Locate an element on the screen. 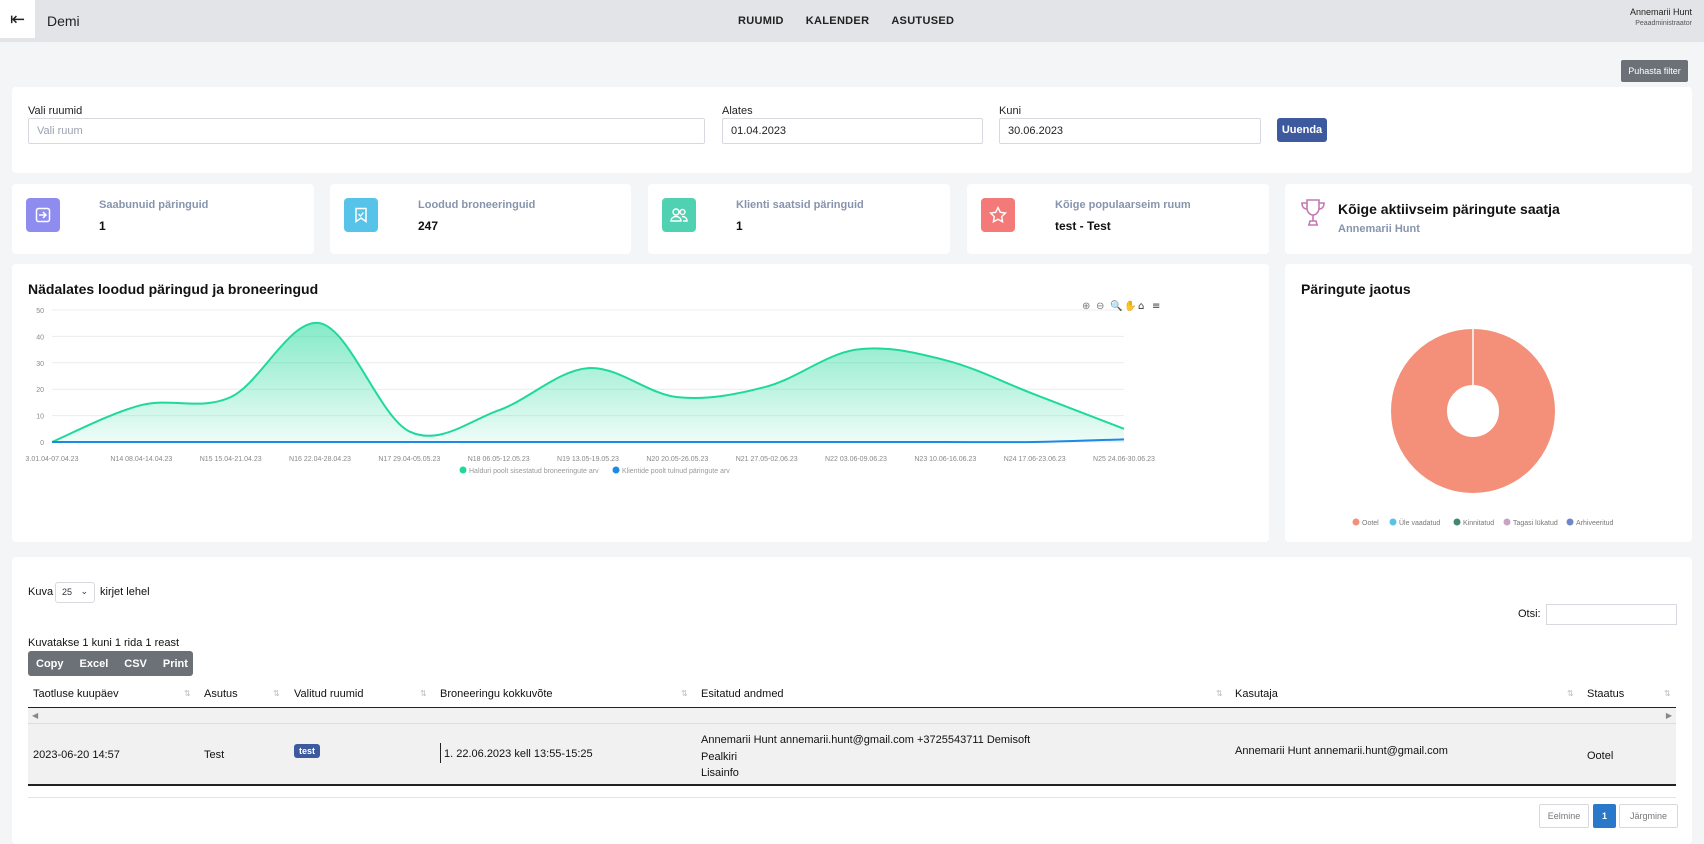 The width and height of the screenshot is (1704, 844). column-header-submitted: Esitatud andmed is located at coordinates (742, 694).